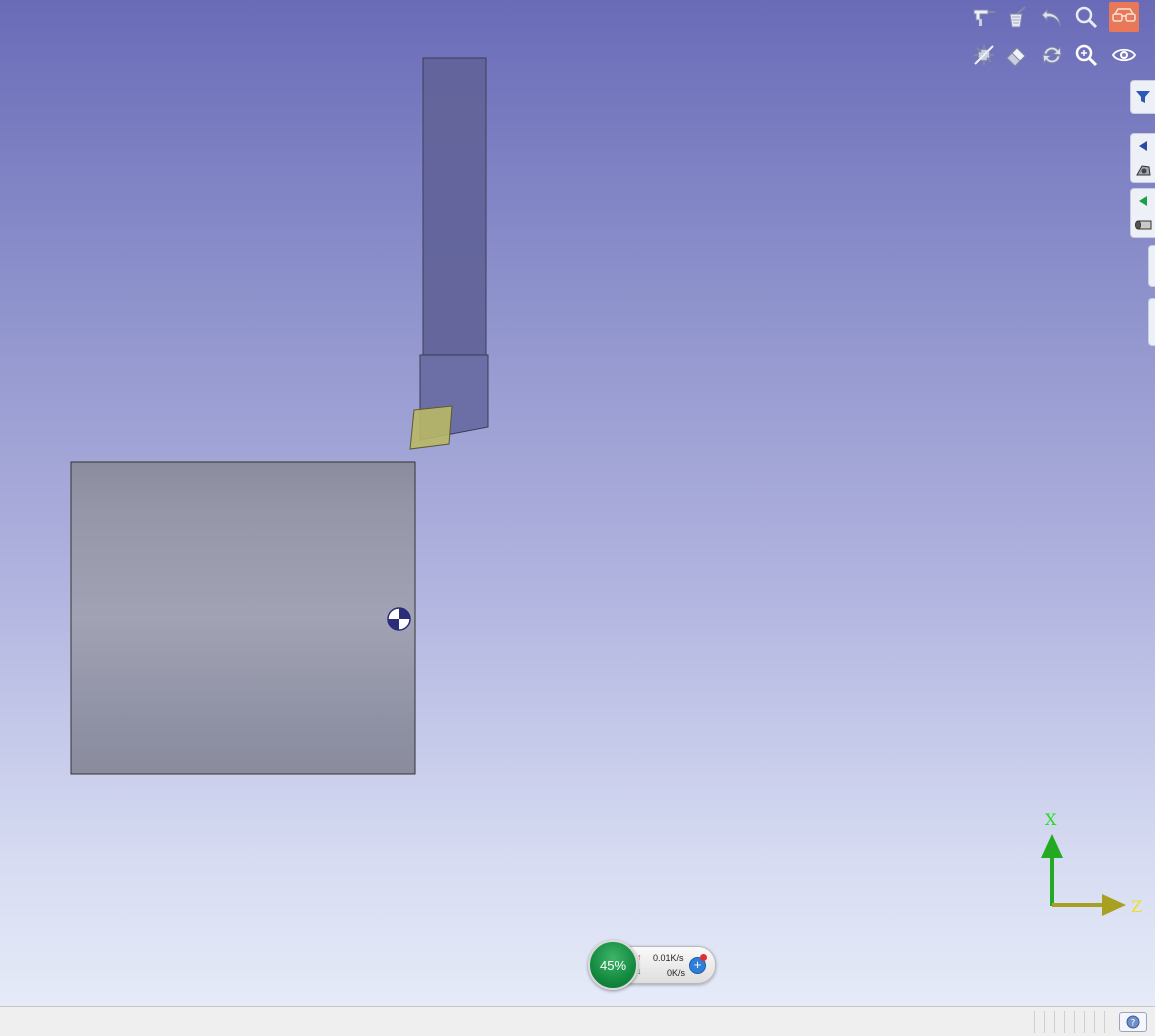  Describe the element at coordinates (1143, 169) in the screenshot. I see `tool-holder-icon` at that location.